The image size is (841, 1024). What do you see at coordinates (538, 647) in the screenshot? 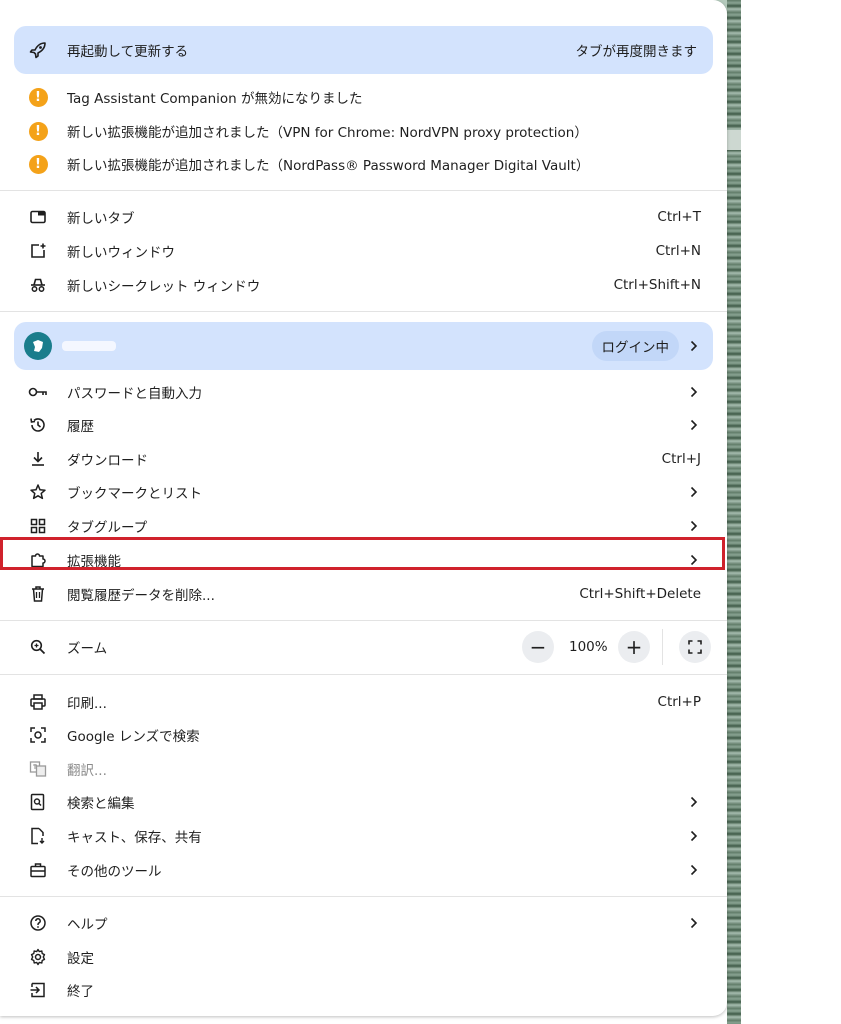
I see `zoom-out-button: −` at bounding box center [538, 647].